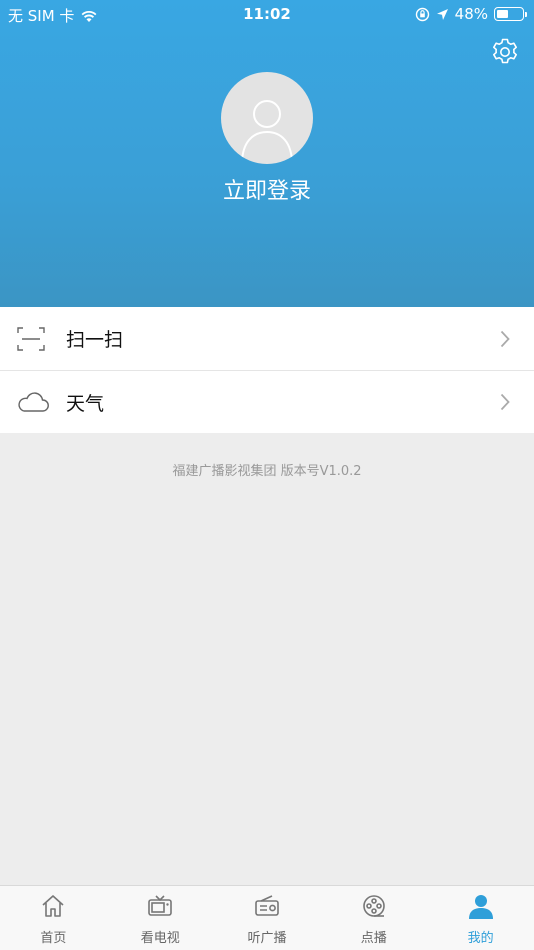 This screenshot has width=534, height=950. I want to click on status-right: 48%, so click(471, 14).